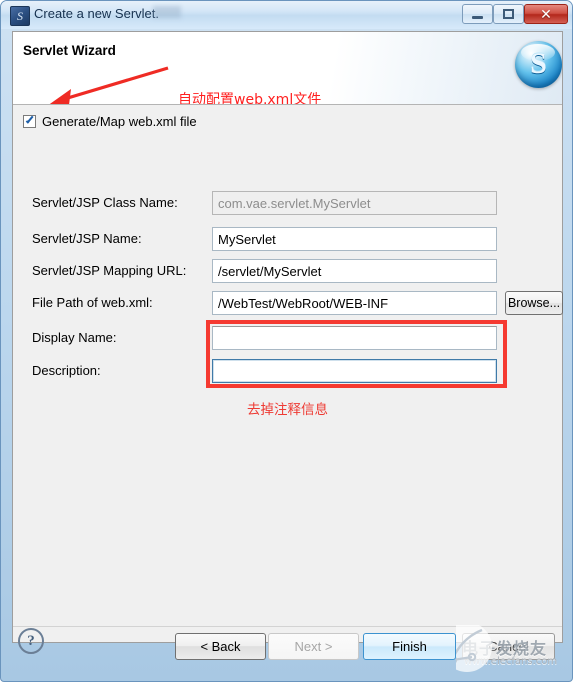 Image resolution: width=573 pixels, height=682 pixels. What do you see at coordinates (354, 239) in the screenshot?
I see `servlet-name-input` at bounding box center [354, 239].